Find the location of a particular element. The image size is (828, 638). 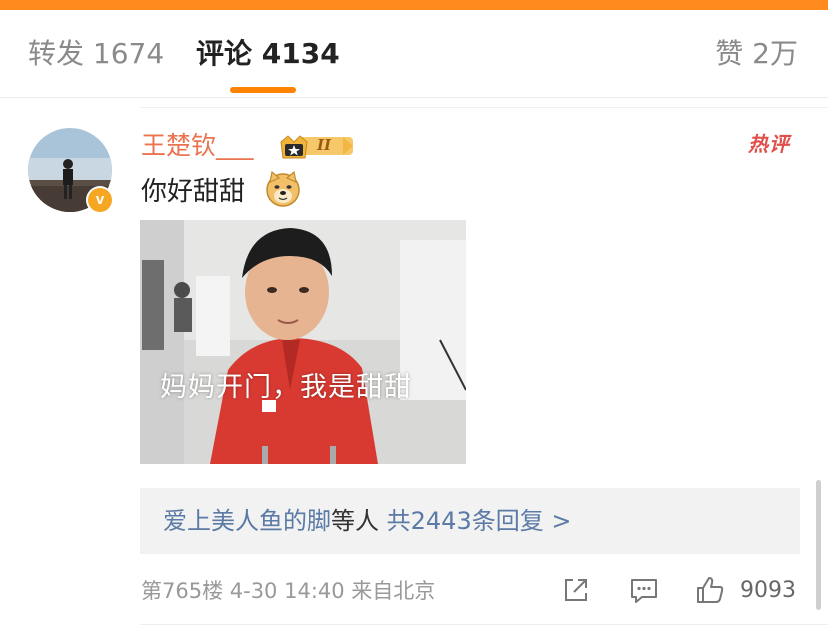

image-caption: 妈妈开门，我是甜甜 is located at coordinates (286, 387).